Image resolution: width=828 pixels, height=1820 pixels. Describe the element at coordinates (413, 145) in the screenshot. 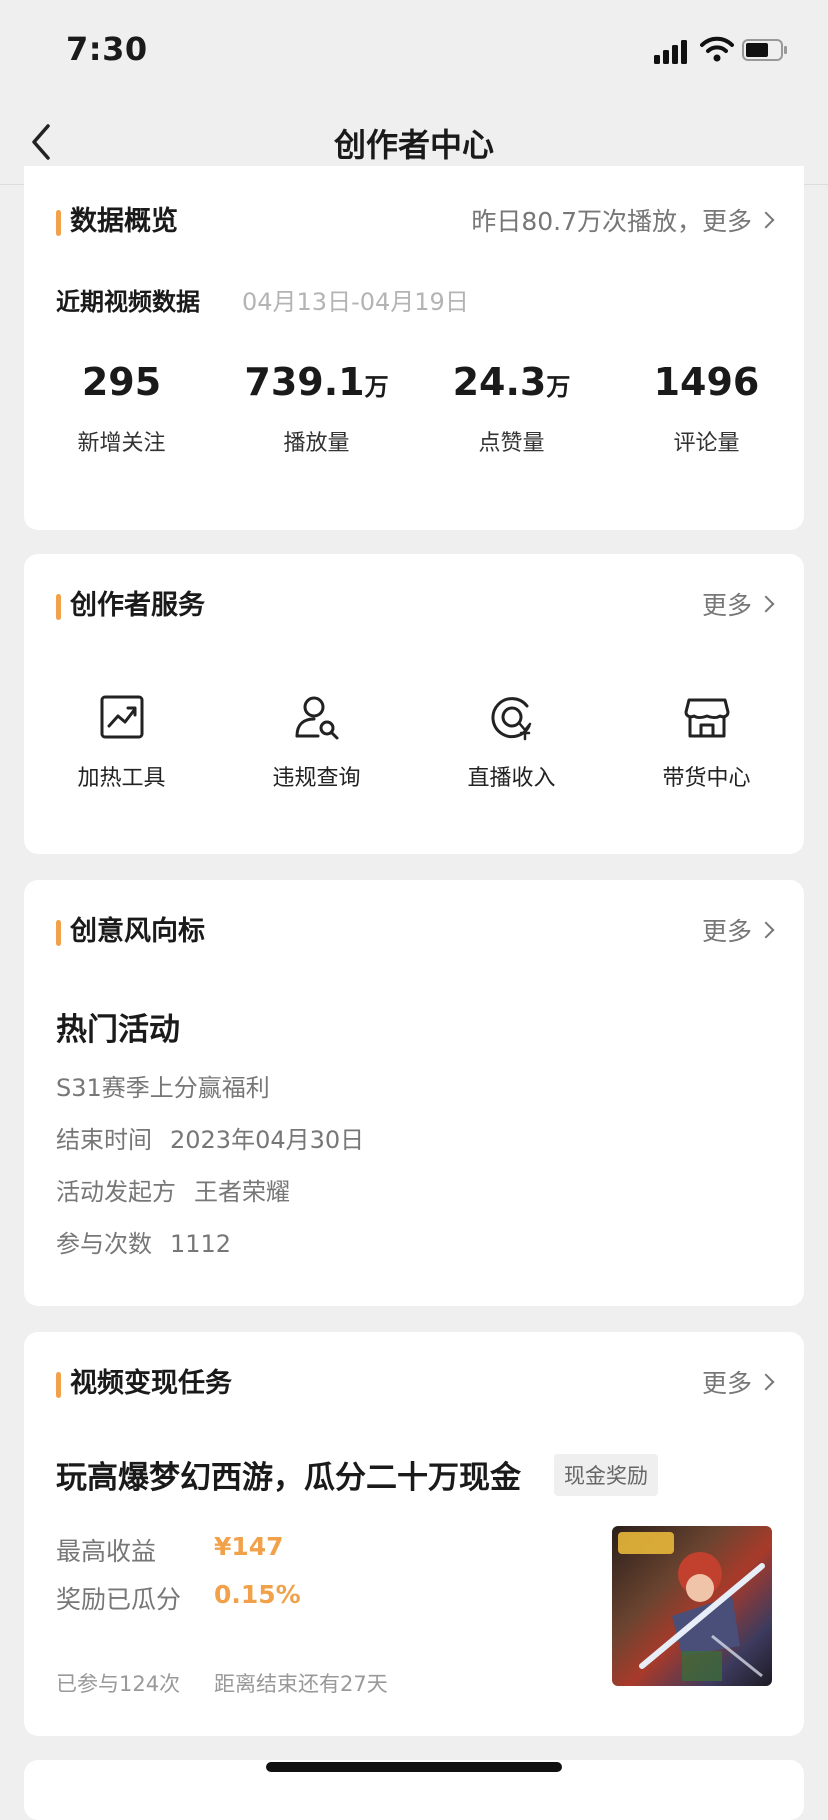

I see `page-title: 创作者中心` at that location.